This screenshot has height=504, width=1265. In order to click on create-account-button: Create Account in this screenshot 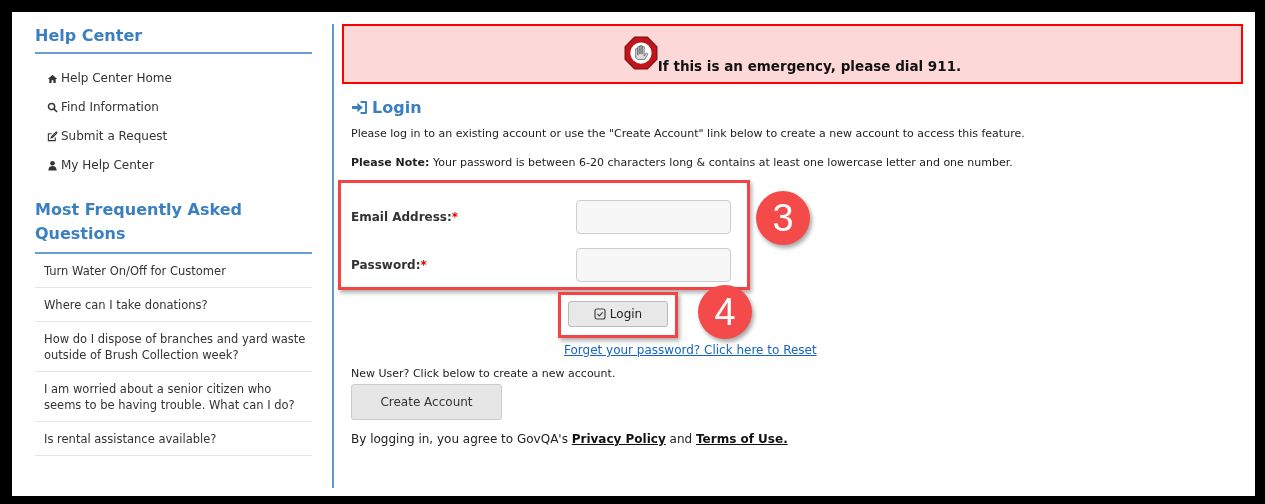, I will do `click(426, 402)`.